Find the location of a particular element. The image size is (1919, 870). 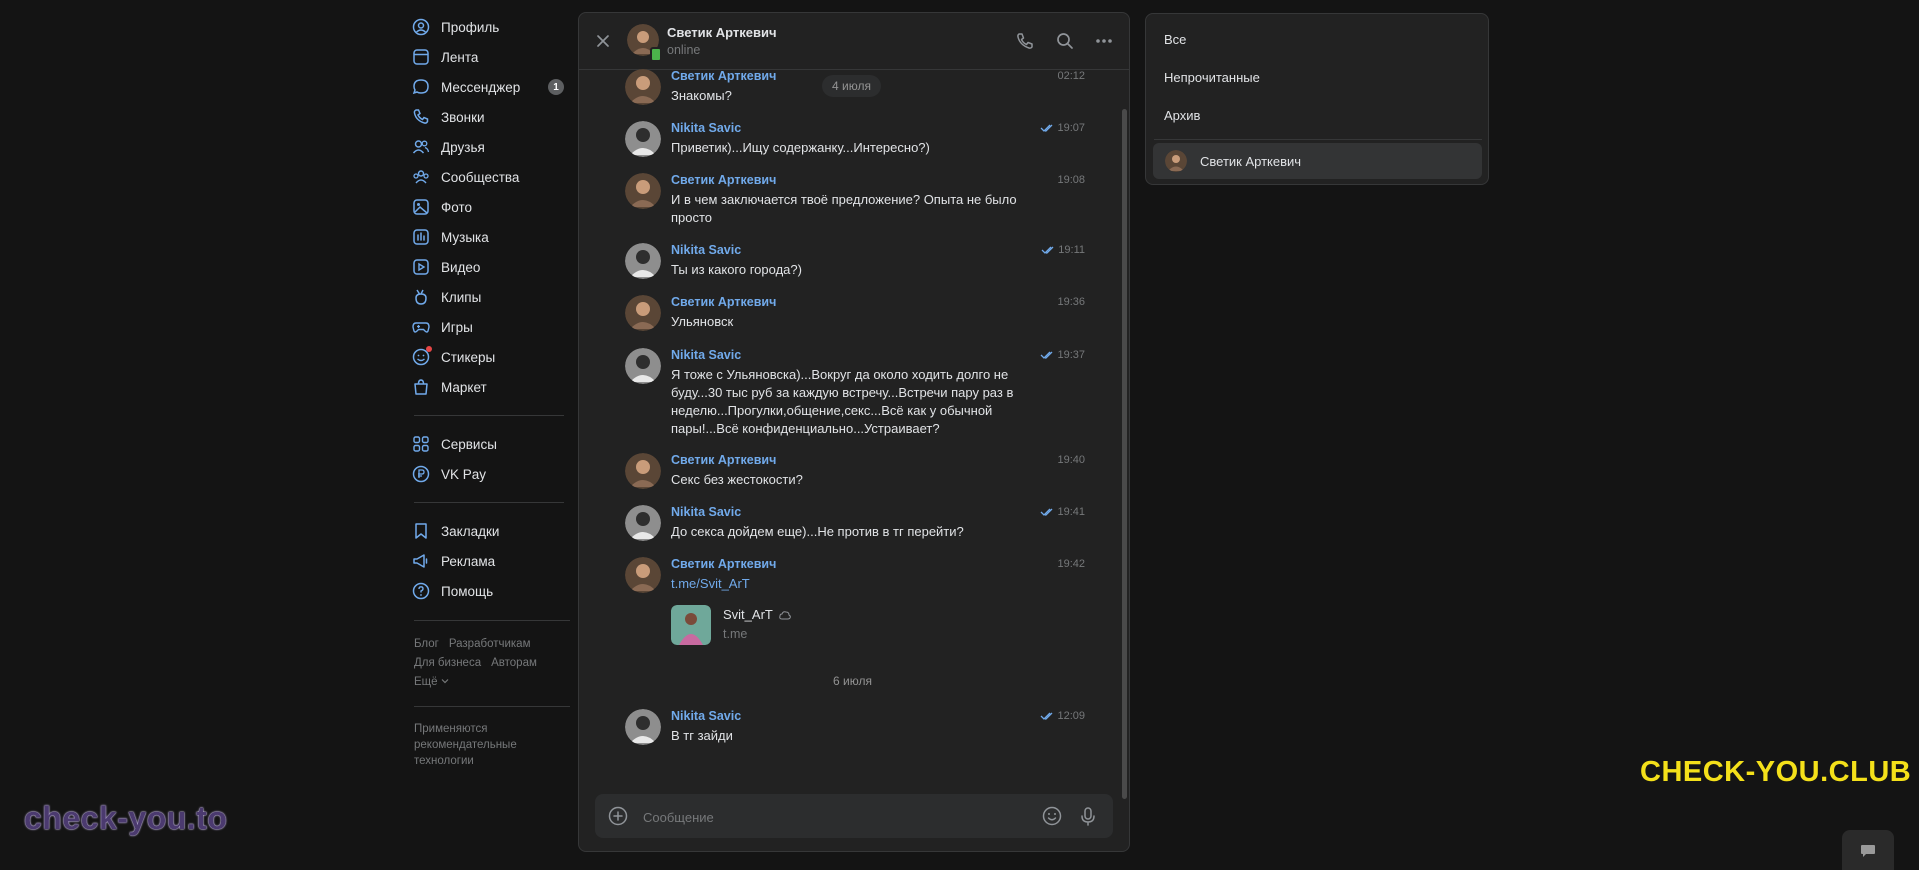

nav-item-stickers: Стикеры is located at coordinates (492, 357).